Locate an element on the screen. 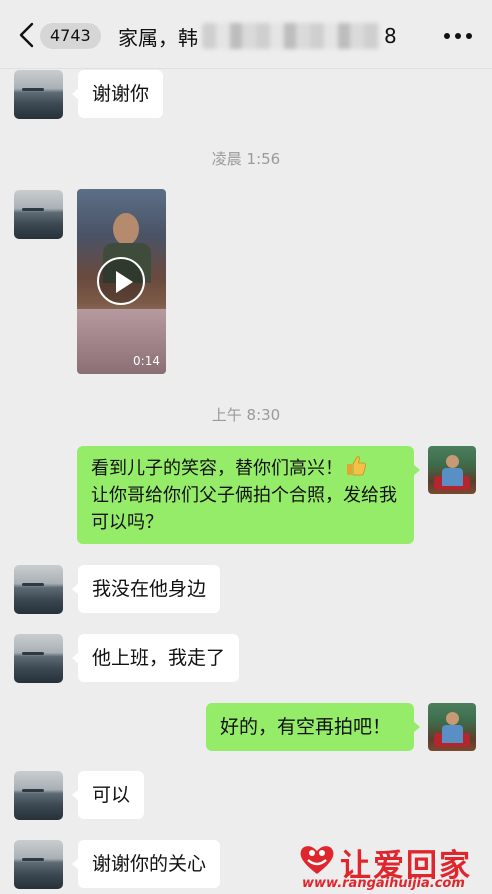 The width and height of the screenshot is (492, 894). timestamp: 凌晨 1:56 is located at coordinates (246, 159).